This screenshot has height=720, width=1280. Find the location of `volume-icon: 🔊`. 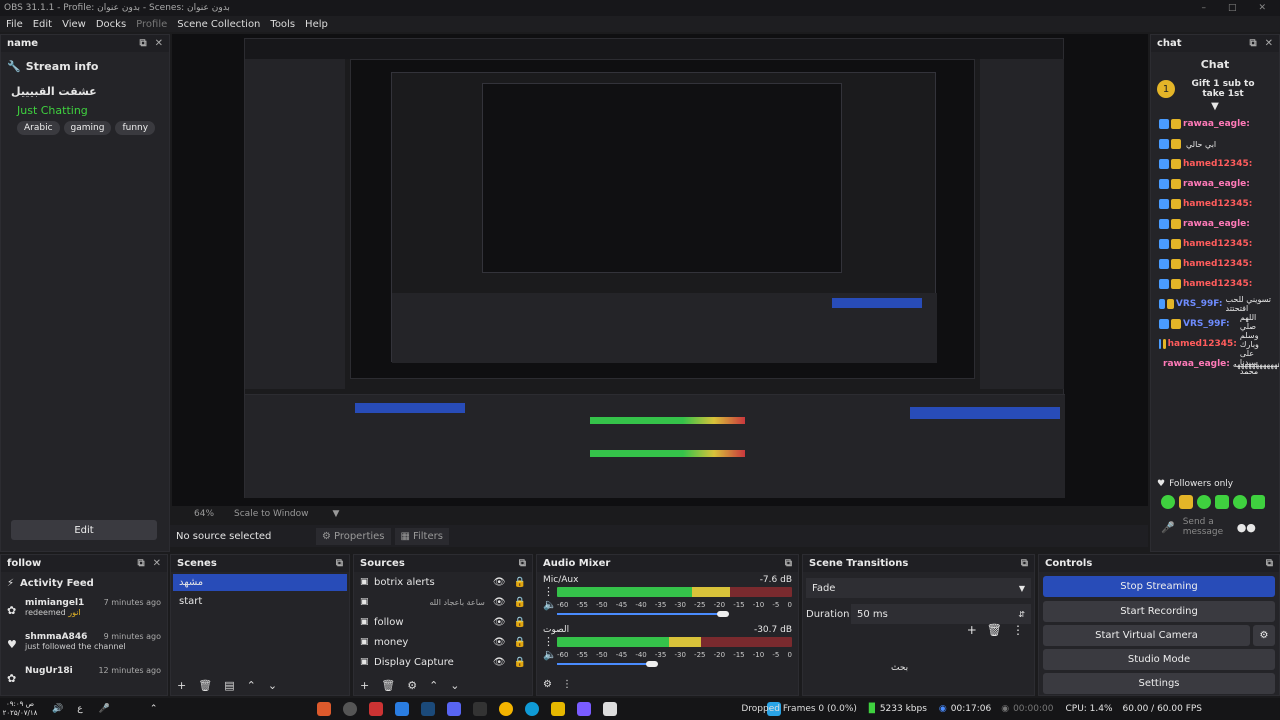

volume-icon: 🔊 is located at coordinates (57, 709).